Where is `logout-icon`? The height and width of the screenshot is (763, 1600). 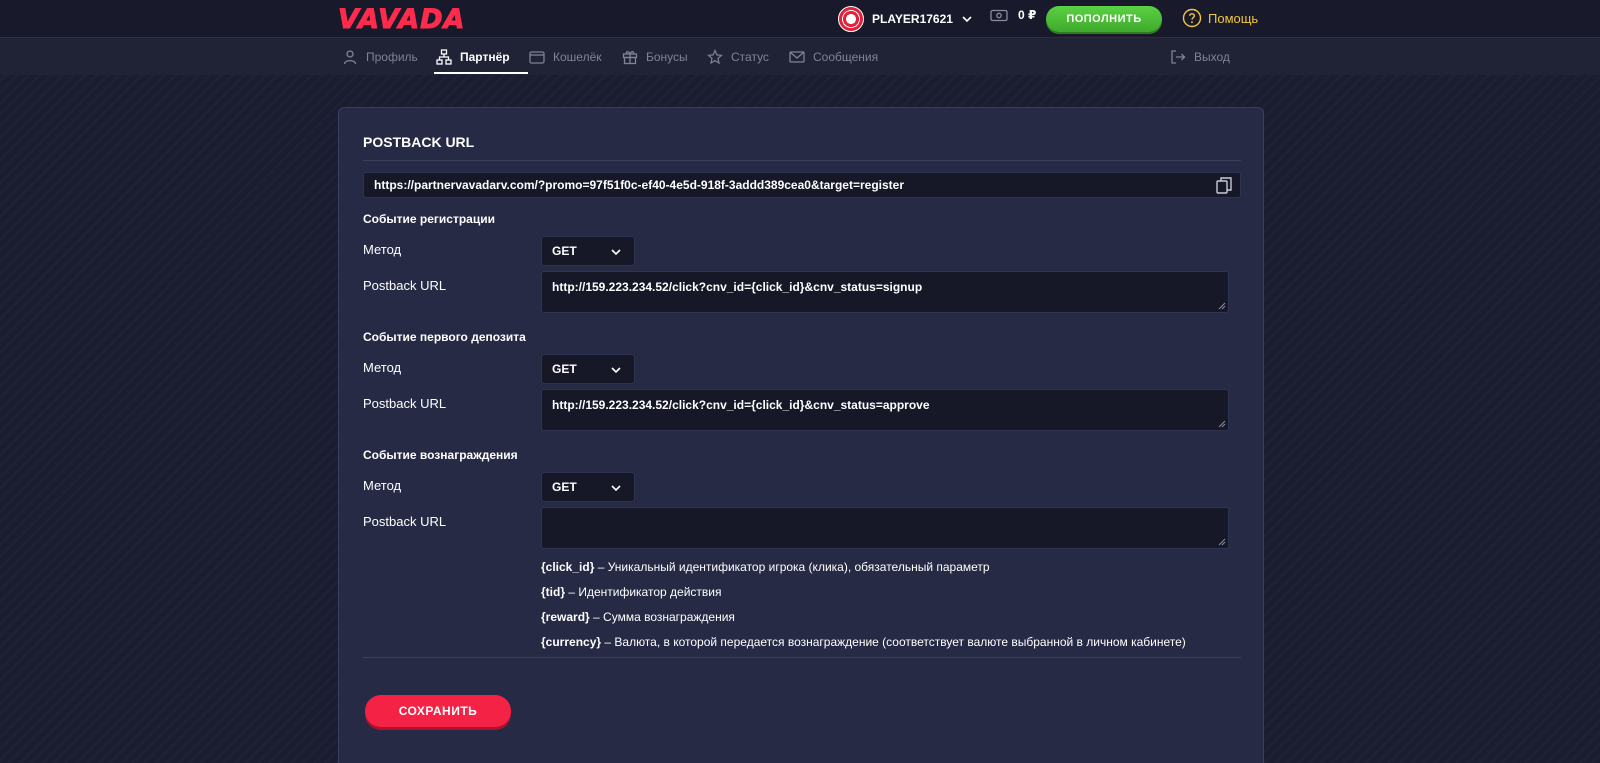
logout-icon is located at coordinates (1178, 56).